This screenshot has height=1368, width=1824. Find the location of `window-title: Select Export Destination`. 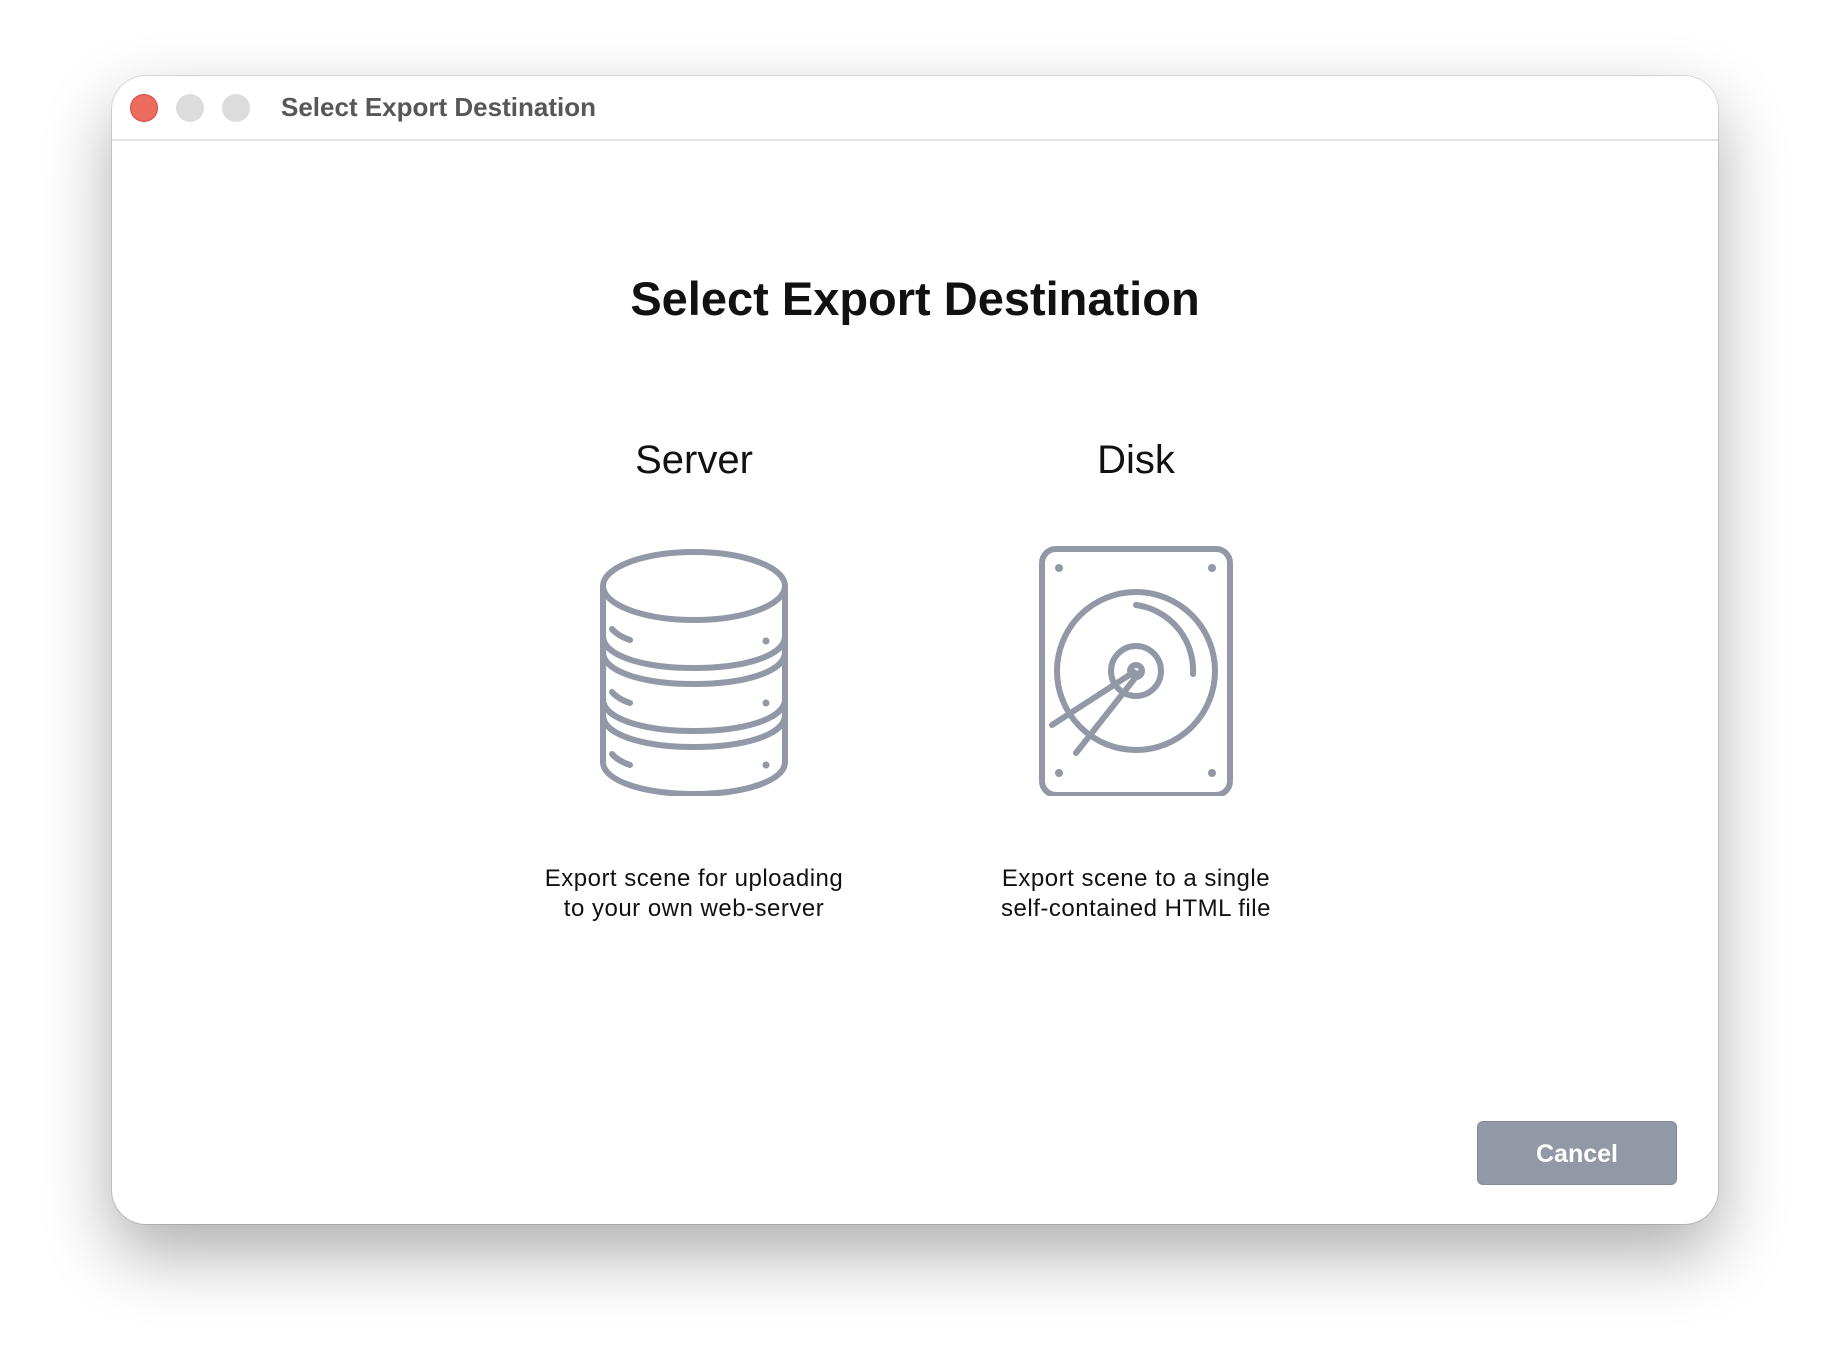

window-title: Select Export Destination is located at coordinates (438, 107).